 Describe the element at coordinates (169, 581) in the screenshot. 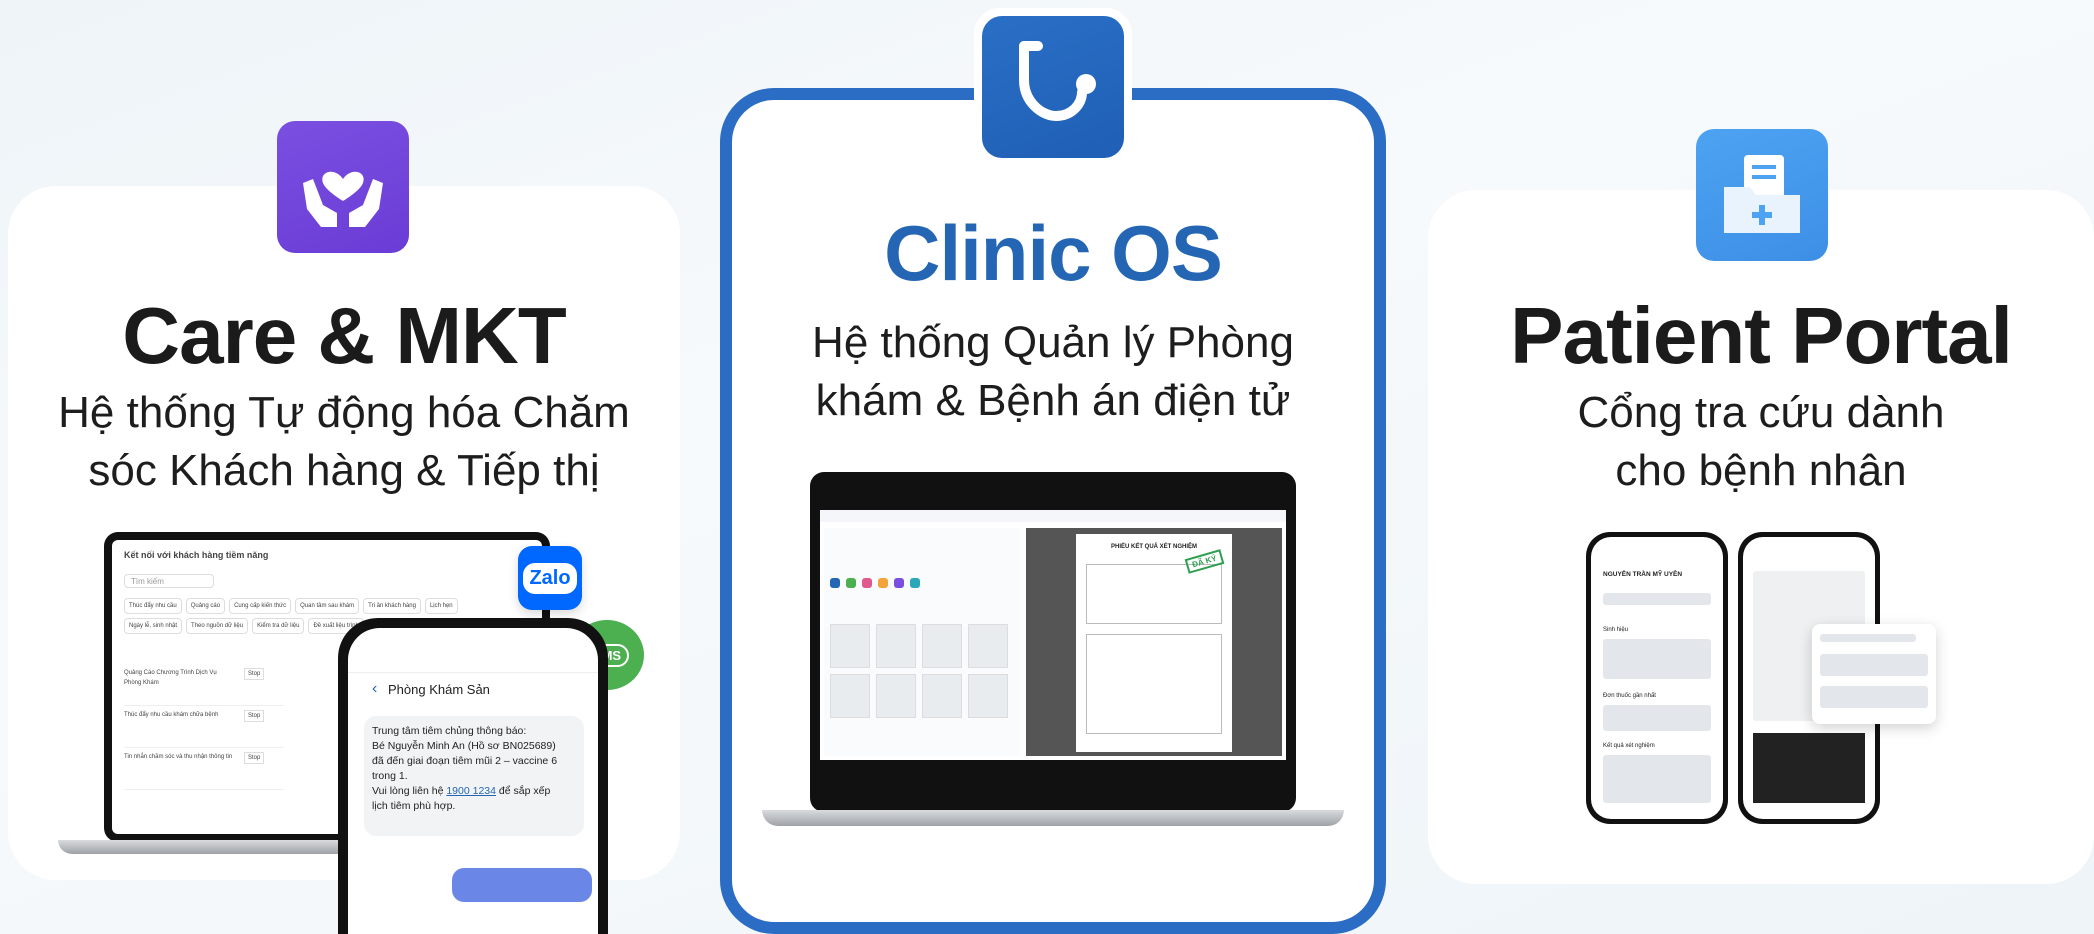

I see `care-search-input: Tìm kiếm` at that location.